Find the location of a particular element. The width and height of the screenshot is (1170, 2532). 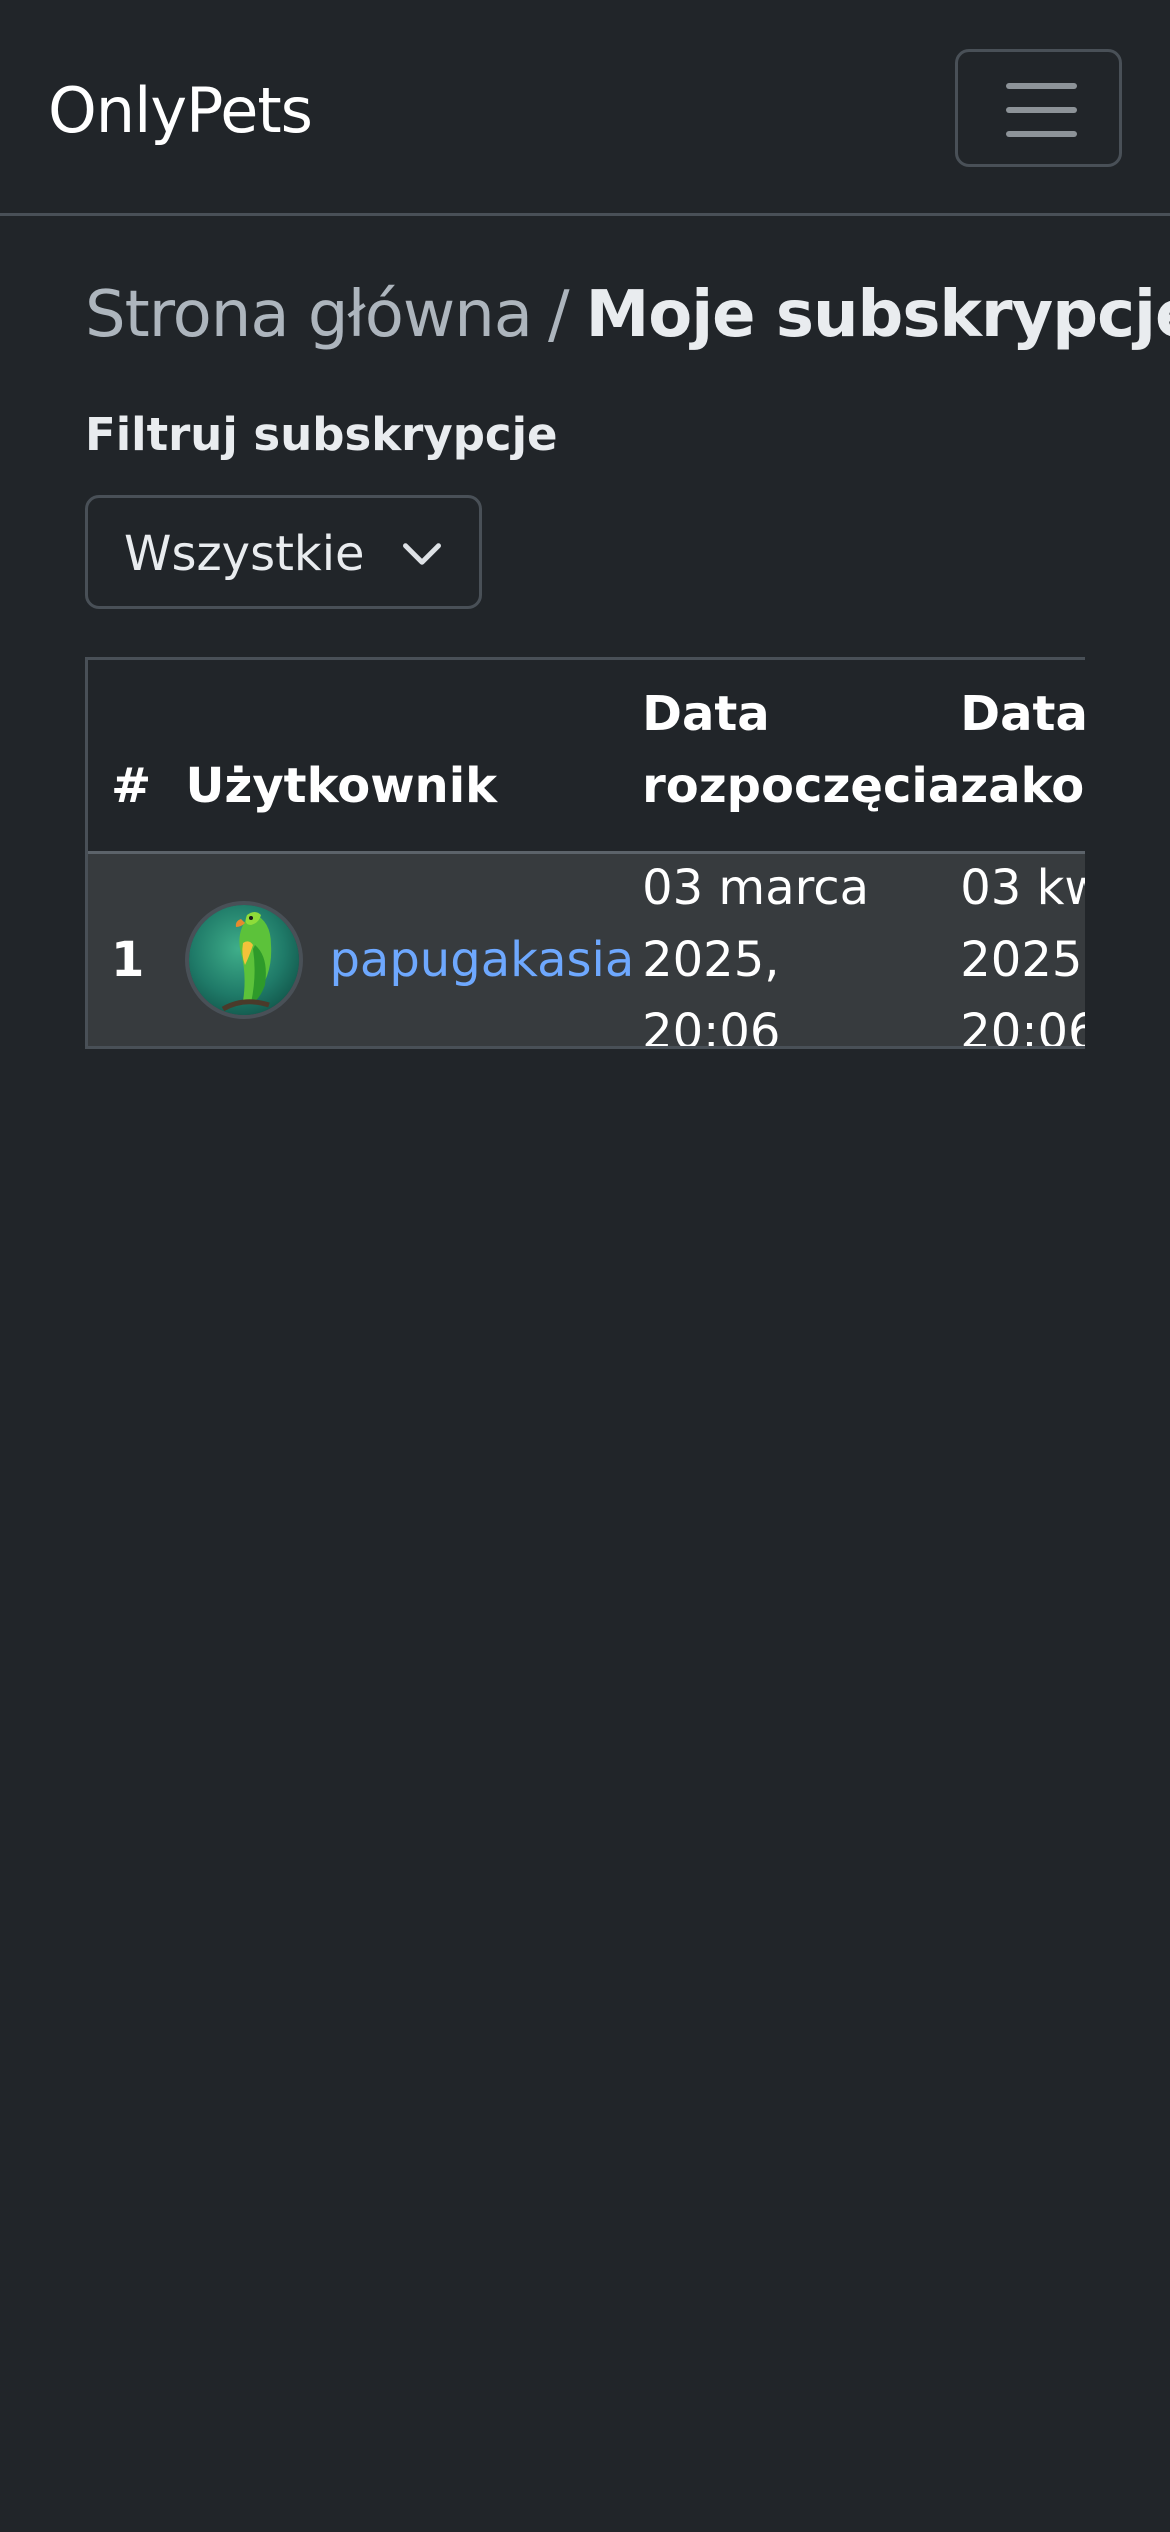

user-cell: papugakasia is located at coordinates (413, 950).